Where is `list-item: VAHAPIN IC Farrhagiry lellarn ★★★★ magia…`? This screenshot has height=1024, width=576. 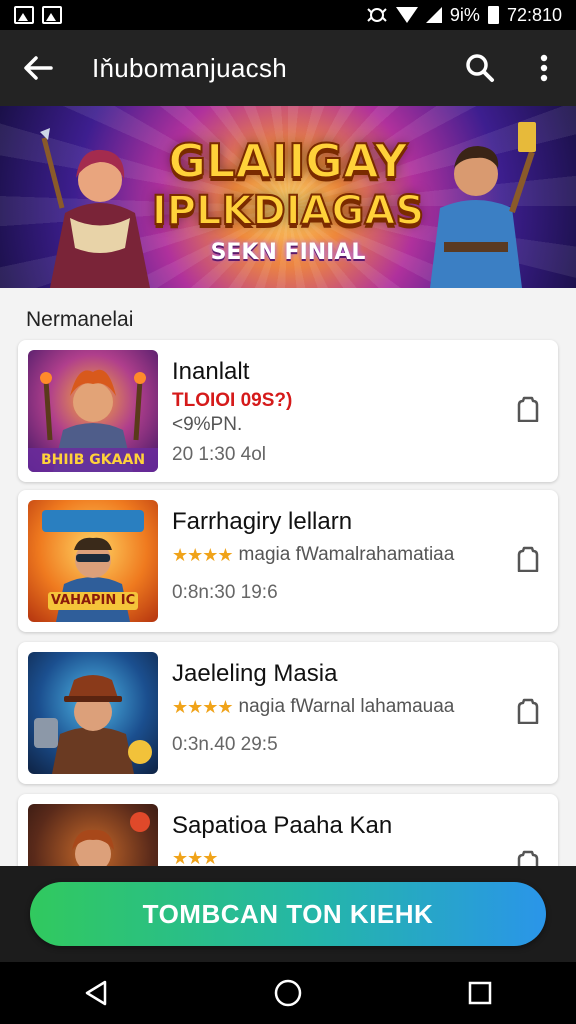 list-item: VAHAPIN IC Farrhagiry lellarn ★★★★ magia… is located at coordinates (288, 561).